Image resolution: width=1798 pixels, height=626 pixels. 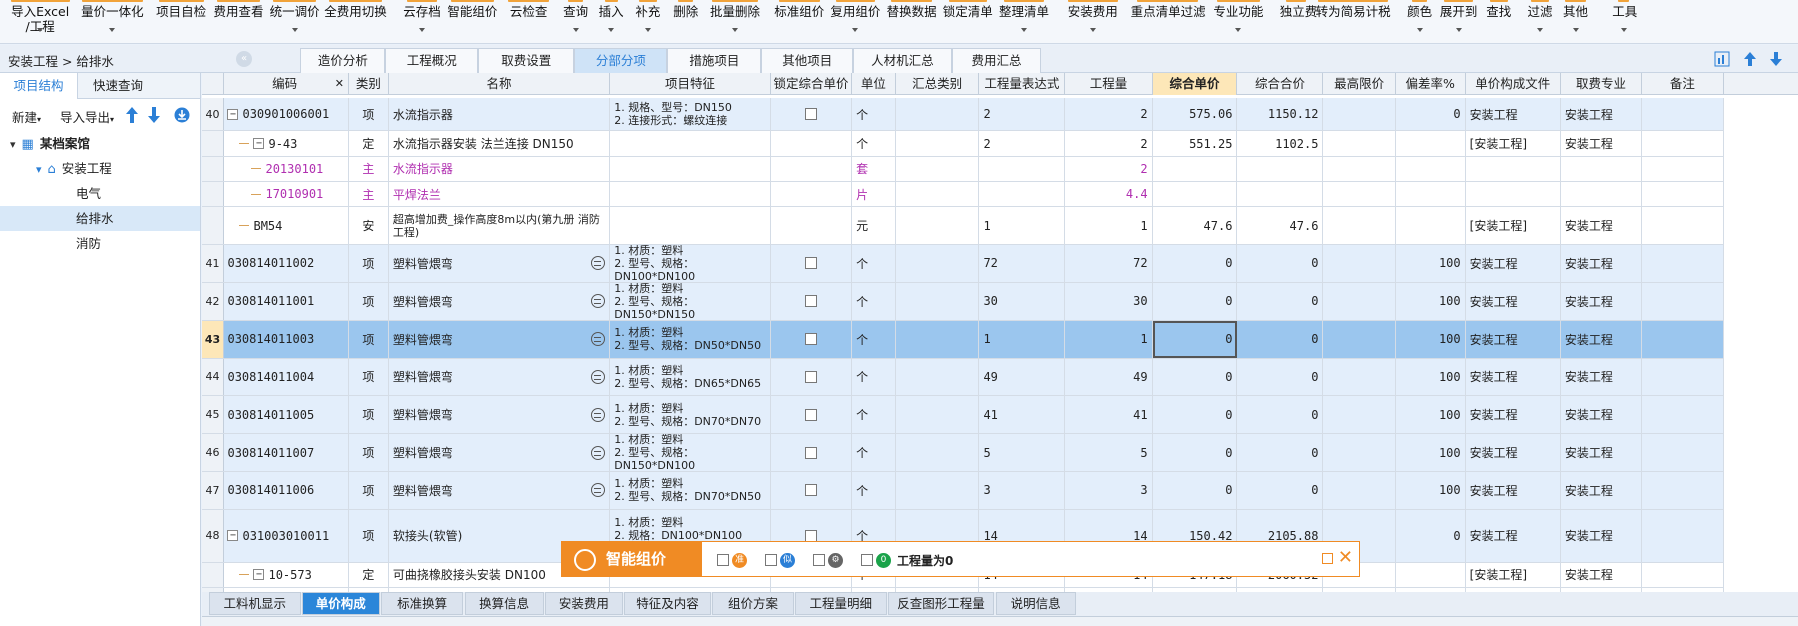 What do you see at coordinates (1195, 263) in the screenshot?
I see `unit-price-cell: 0` at bounding box center [1195, 263].